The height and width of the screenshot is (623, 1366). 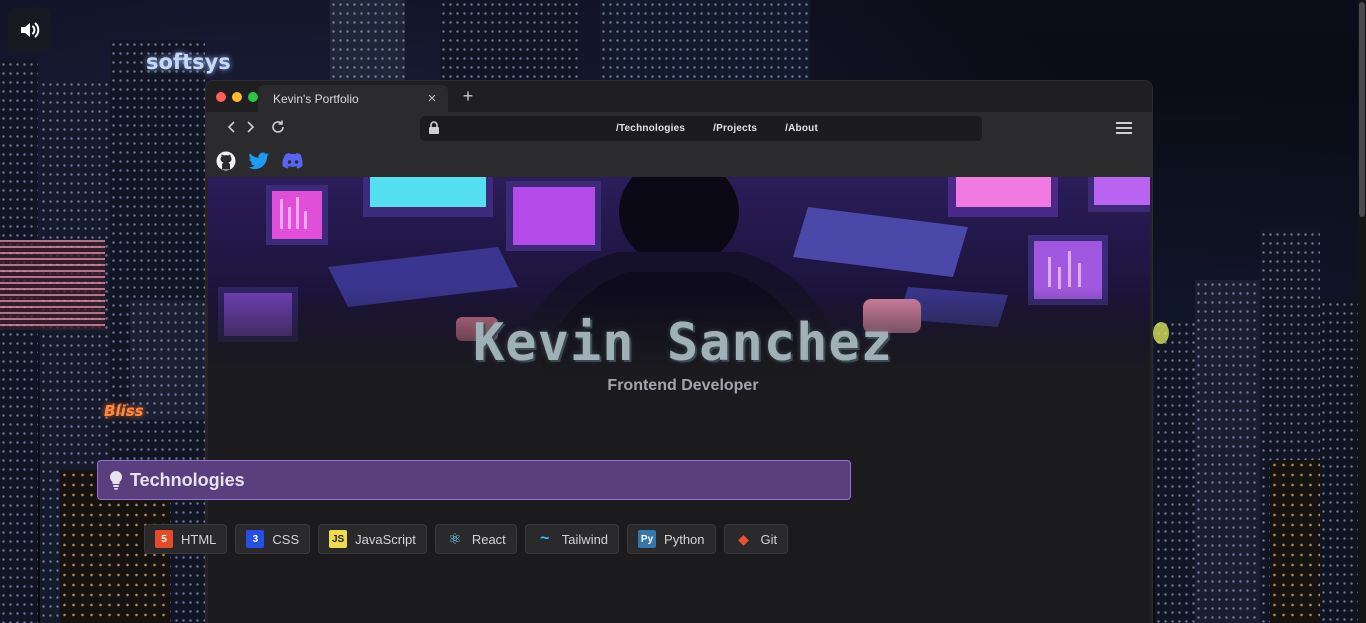 I want to click on nav-link-projects: /Projects, so click(x=735, y=128).